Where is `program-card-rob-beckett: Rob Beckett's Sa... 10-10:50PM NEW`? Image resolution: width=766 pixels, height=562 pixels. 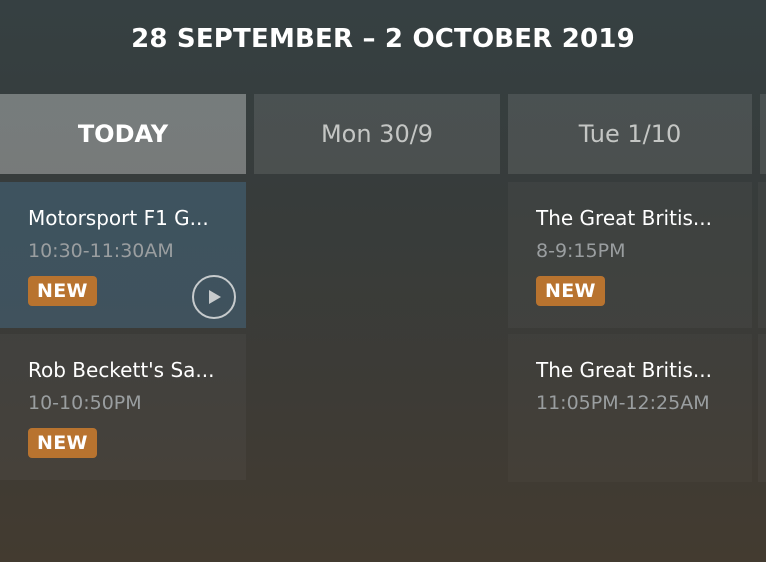 program-card-rob-beckett: Rob Beckett's Sa... 10-10:50PM NEW is located at coordinates (123, 407).